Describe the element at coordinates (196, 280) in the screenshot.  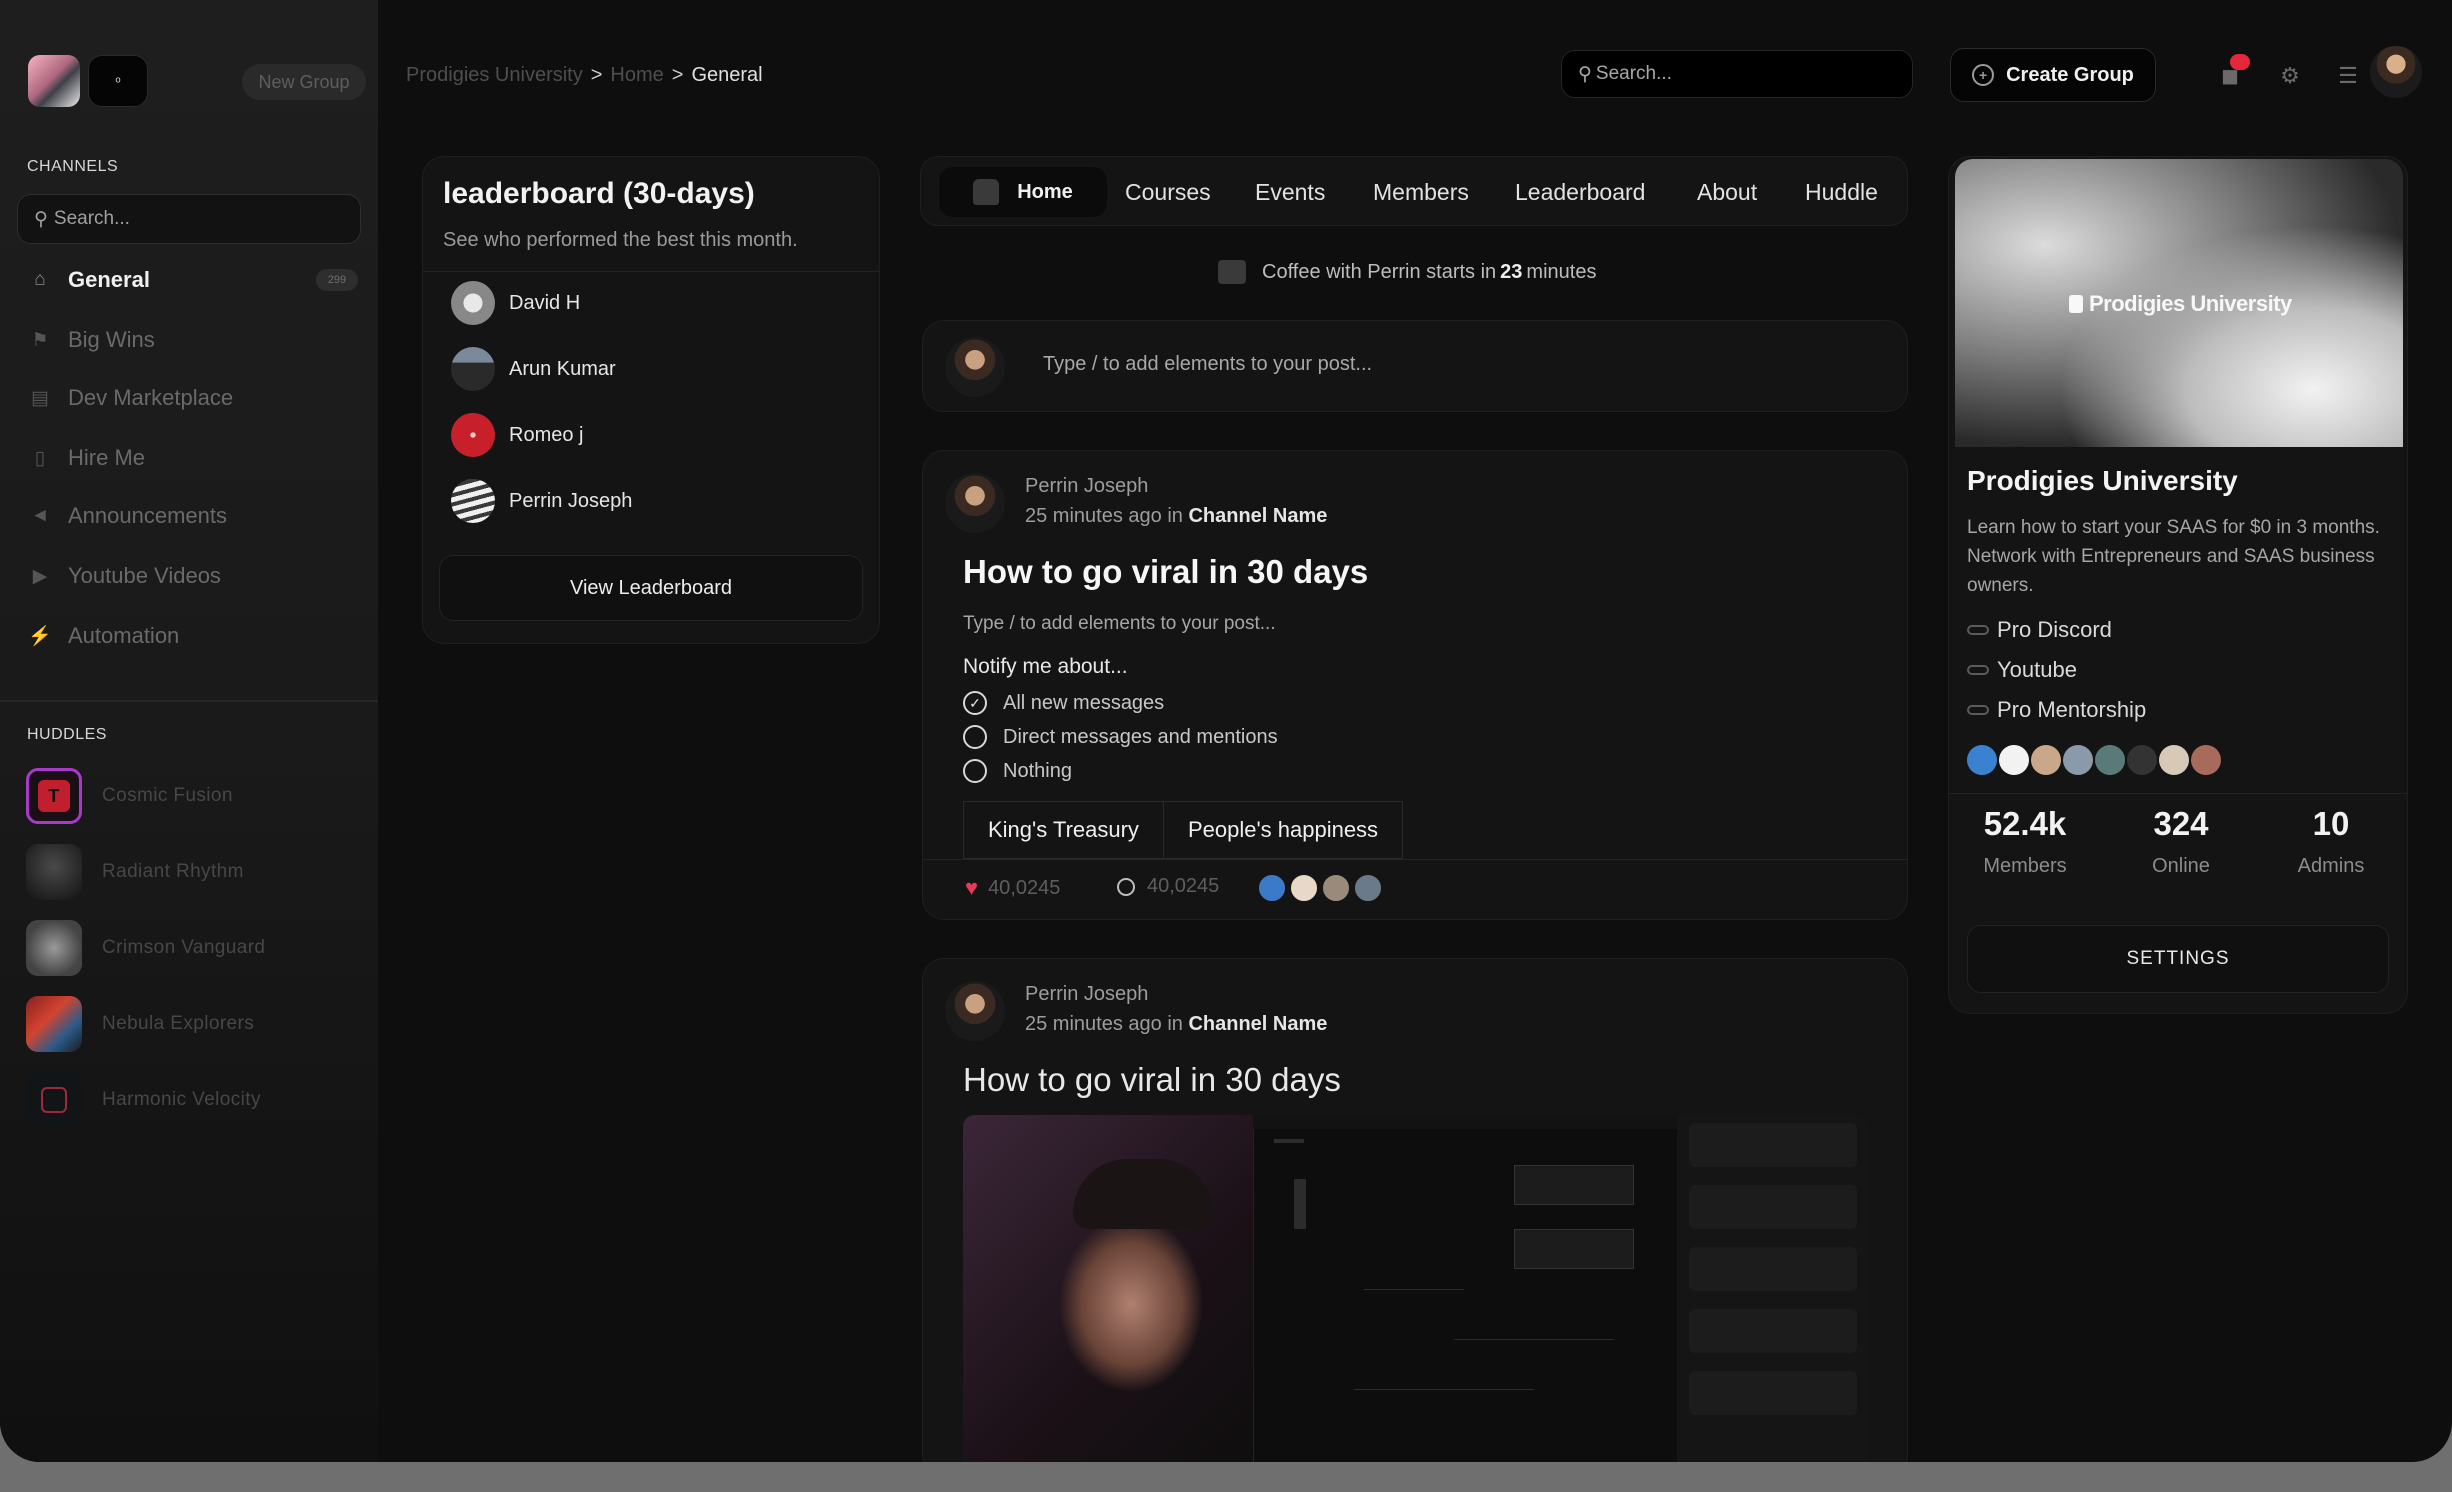
I see `sidebar-item-general: ⌂ General 299` at that location.